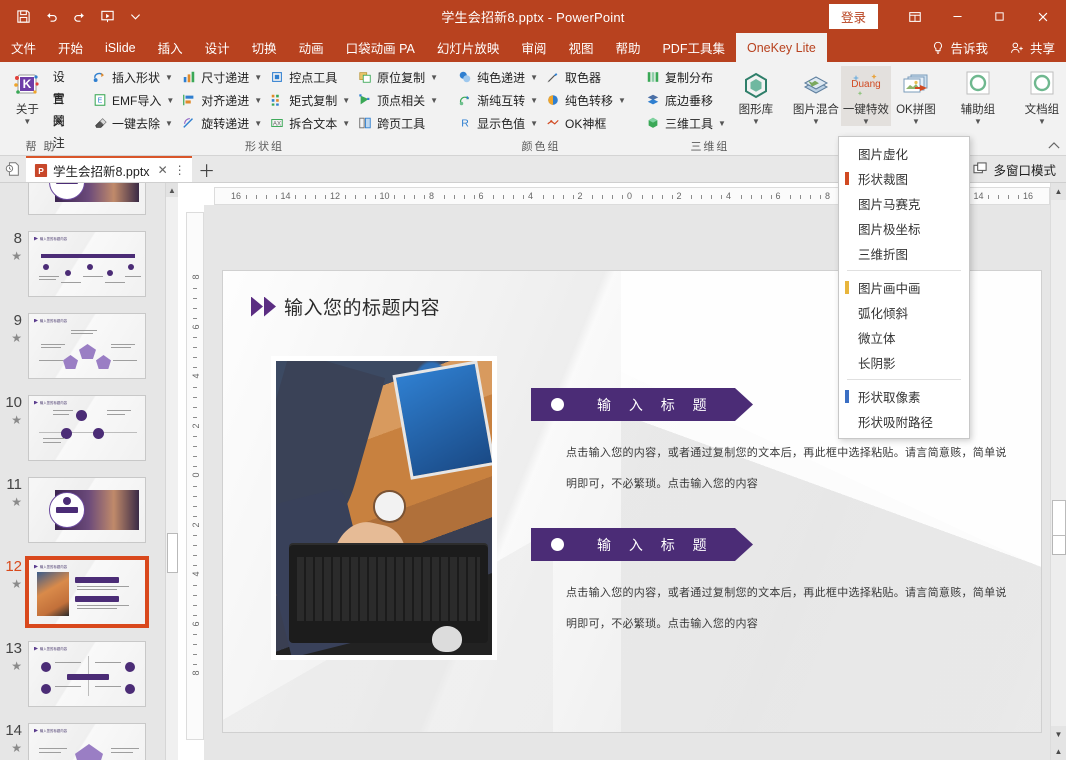  I want to click on insert-shape-button: 插入形状 ▼, so click(132, 77).